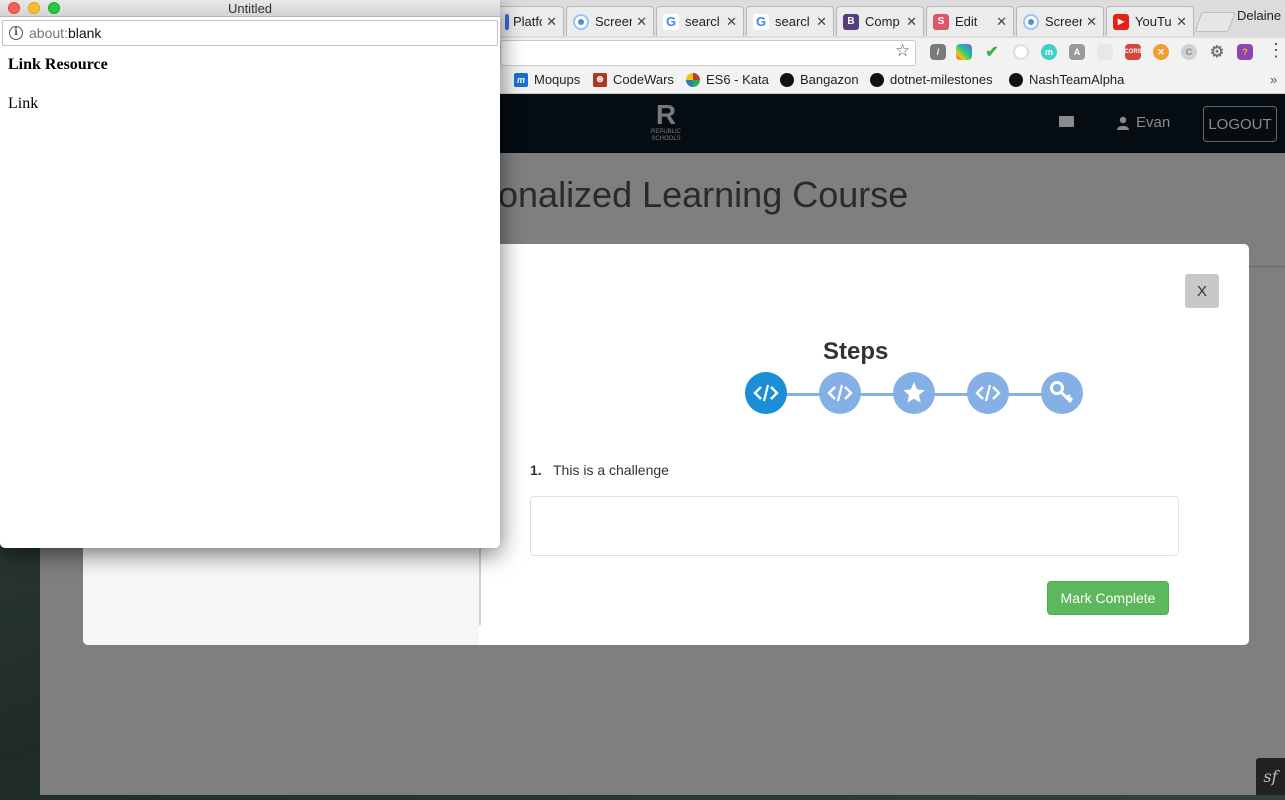 The image size is (1285, 800). I want to click on steps-title: Steps, so click(856, 351).